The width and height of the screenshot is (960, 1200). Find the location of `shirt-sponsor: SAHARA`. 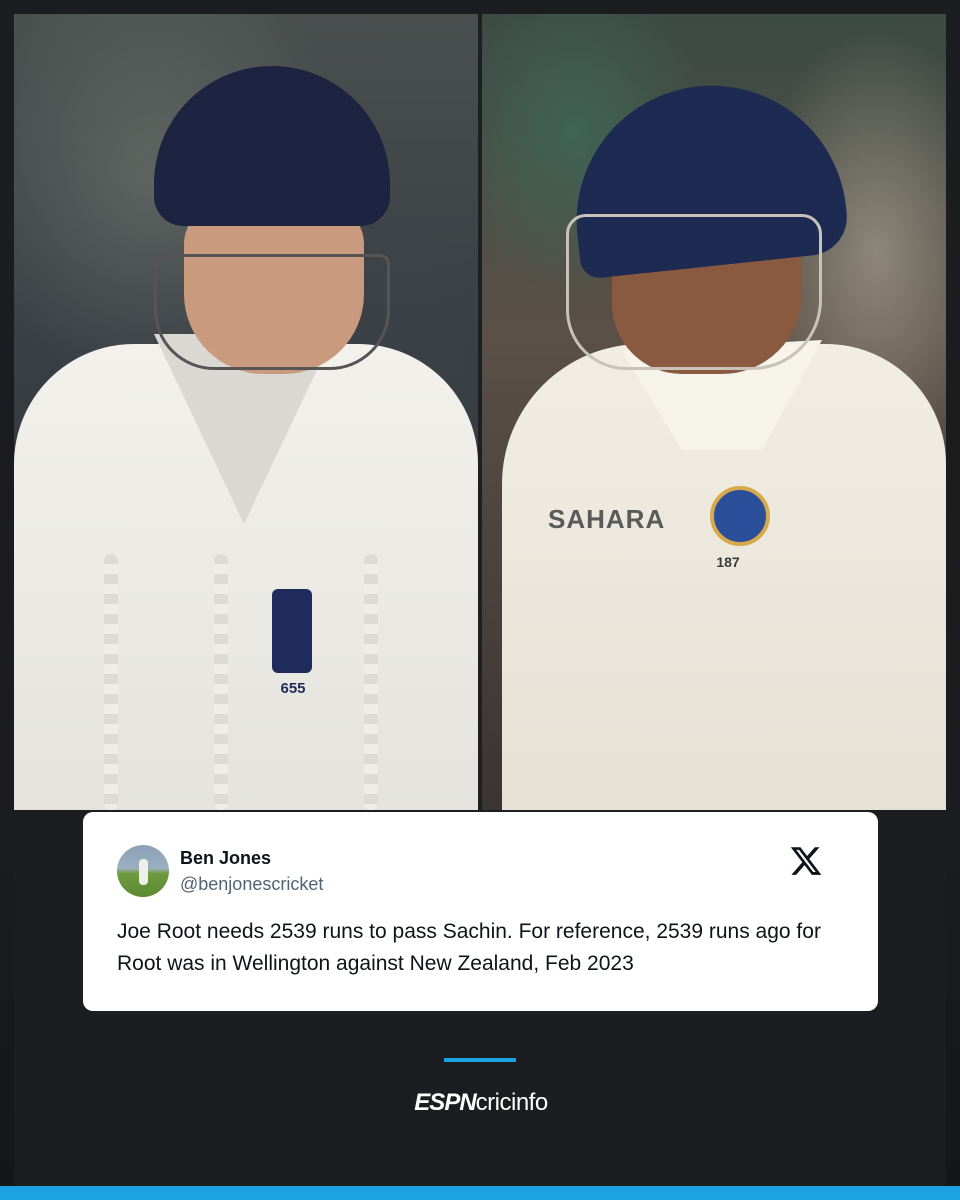

shirt-sponsor: SAHARA is located at coordinates (607, 519).